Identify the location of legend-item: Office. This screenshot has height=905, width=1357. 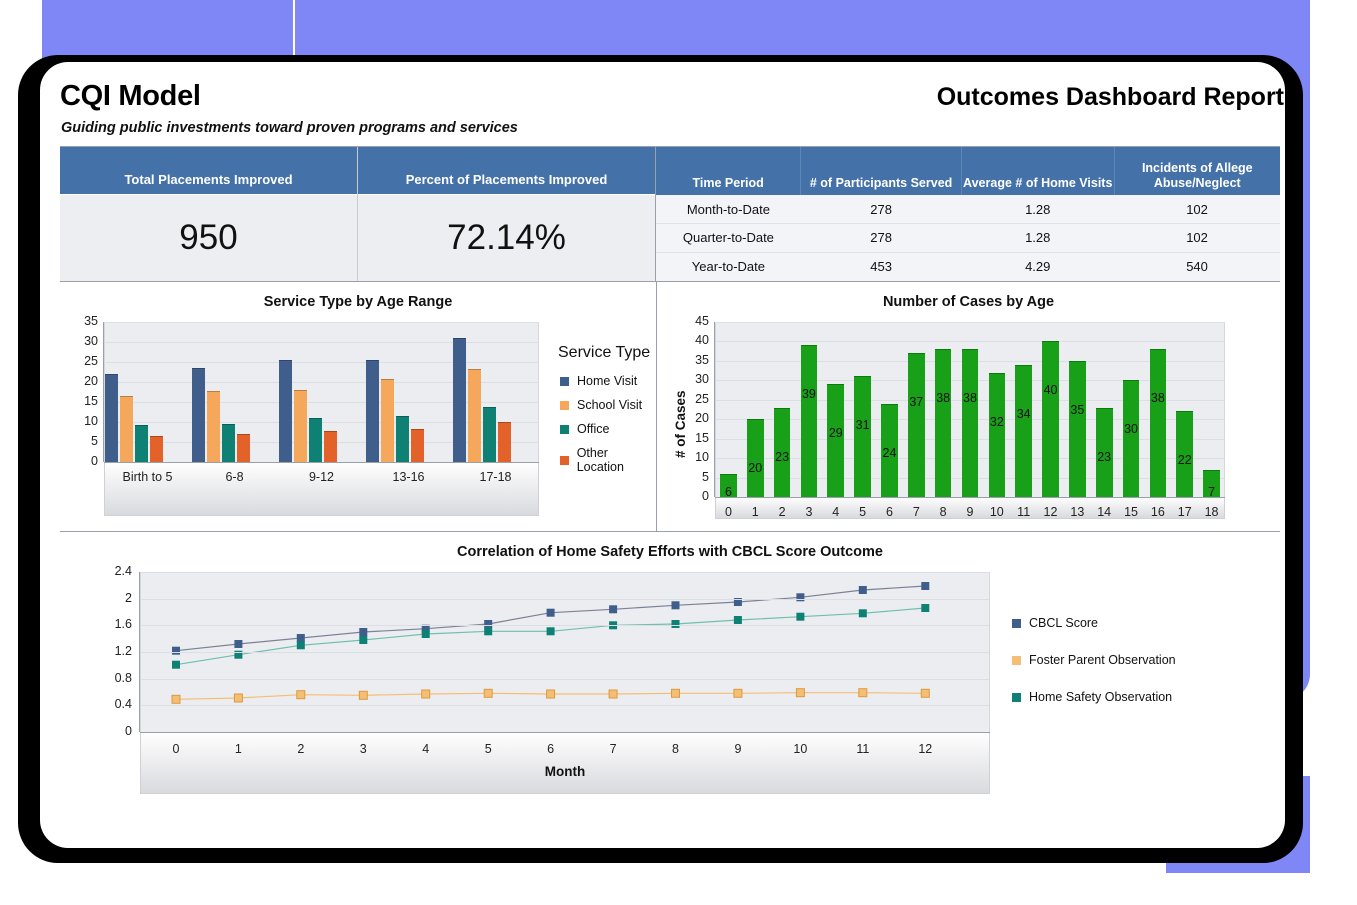
(584, 429).